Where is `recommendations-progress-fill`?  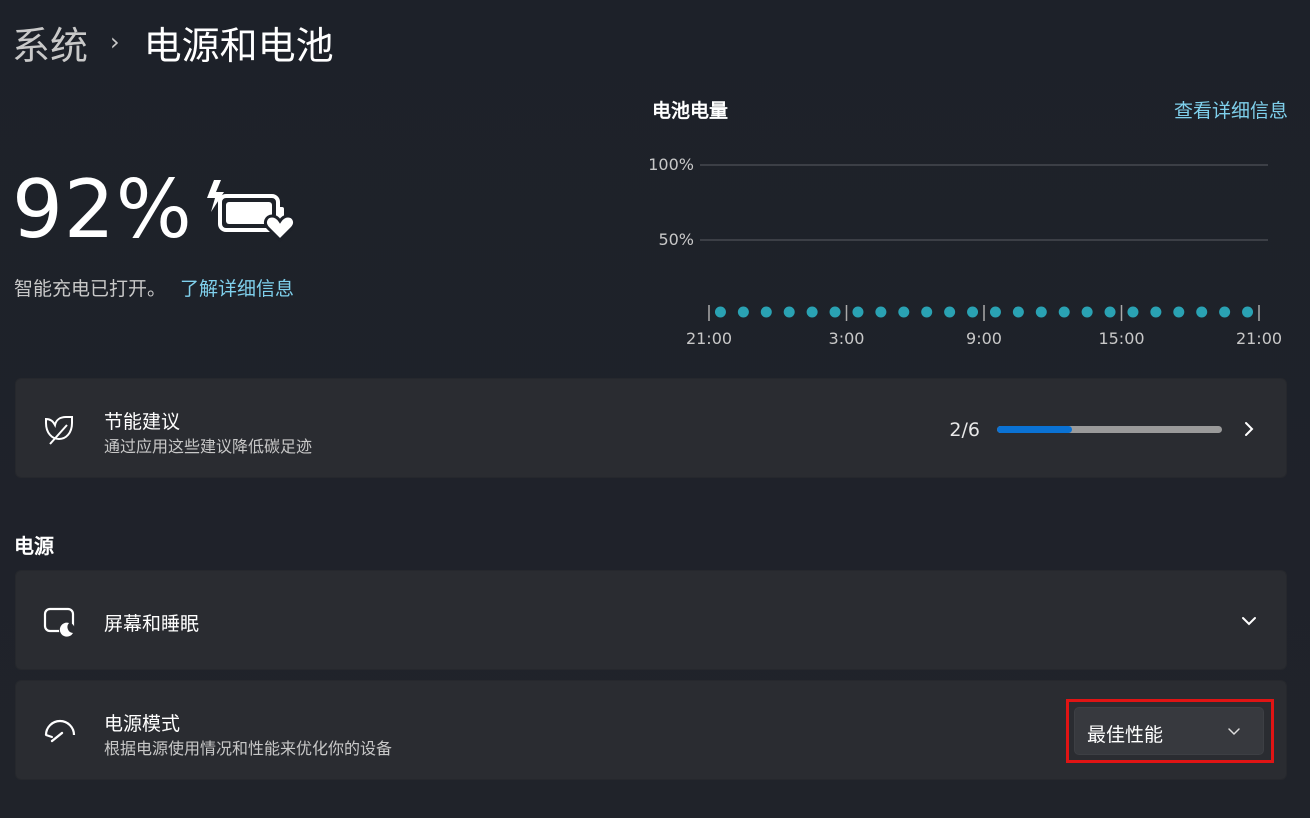 recommendations-progress-fill is located at coordinates (1034, 429).